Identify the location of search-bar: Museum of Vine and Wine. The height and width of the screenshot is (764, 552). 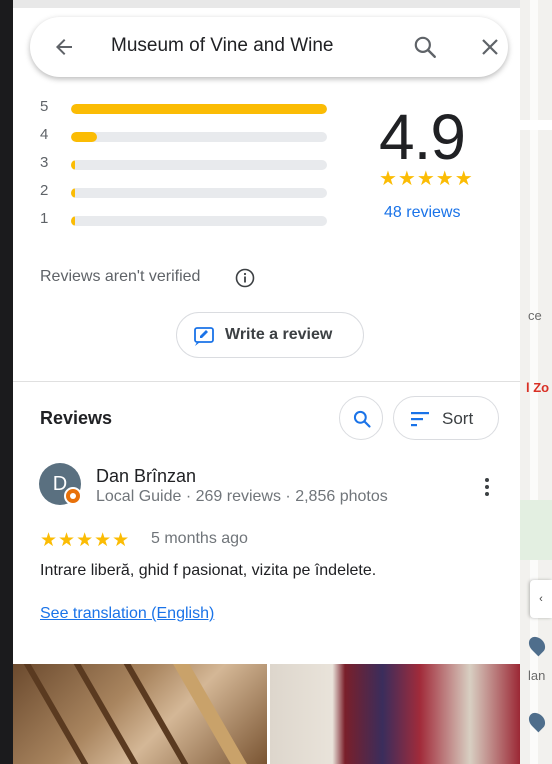
(269, 47).